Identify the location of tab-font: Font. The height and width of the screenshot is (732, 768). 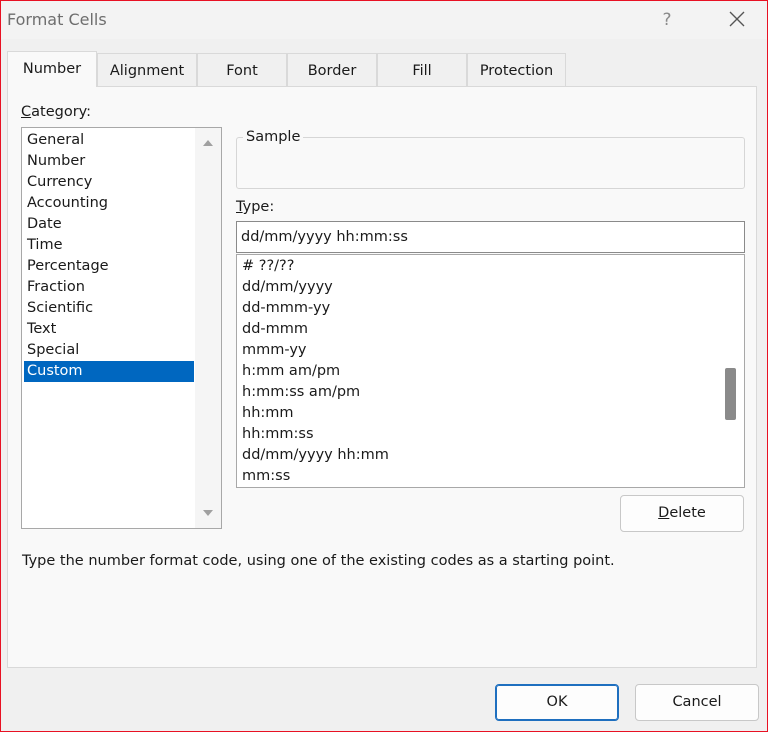
(242, 69).